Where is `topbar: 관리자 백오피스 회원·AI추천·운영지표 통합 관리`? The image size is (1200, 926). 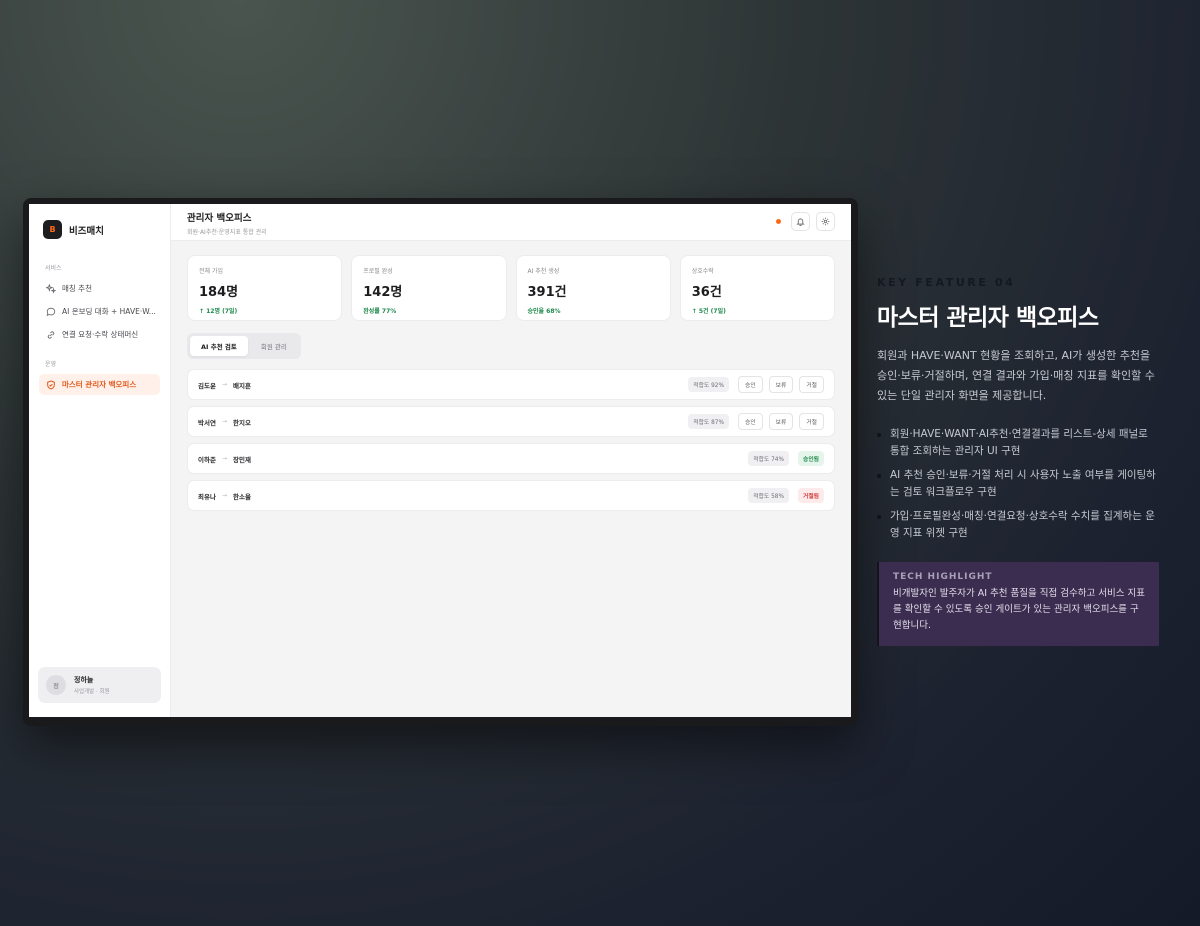
topbar: 관리자 백오피스 회원·AI추천·운영지표 통합 관리 is located at coordinates (511, 222).